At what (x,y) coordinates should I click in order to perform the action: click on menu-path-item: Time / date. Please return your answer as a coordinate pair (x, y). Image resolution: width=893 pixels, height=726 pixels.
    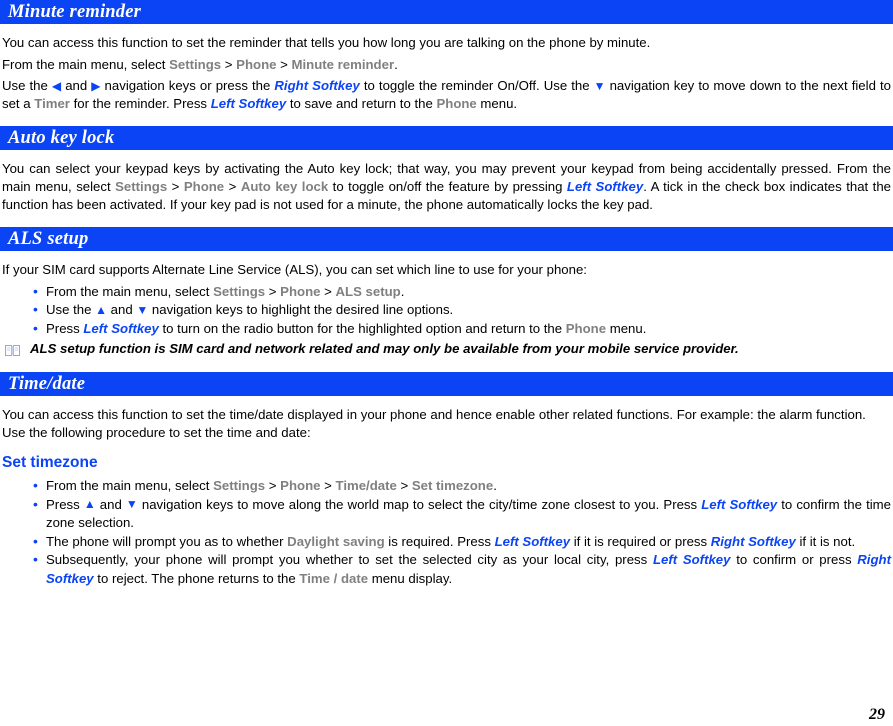
    Looking at the image, I should click on (334, 578).